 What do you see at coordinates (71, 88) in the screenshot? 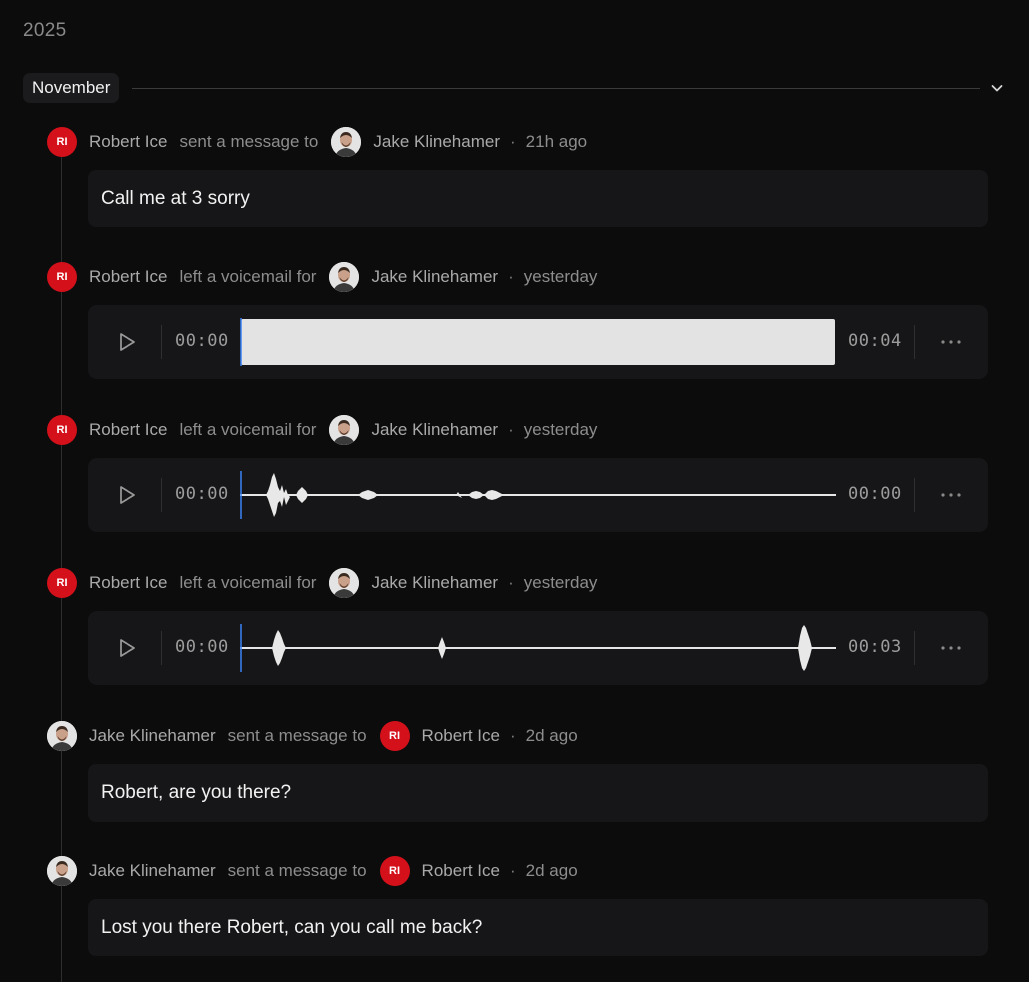
I see `month-label: November` at bounding box center [71, 88].